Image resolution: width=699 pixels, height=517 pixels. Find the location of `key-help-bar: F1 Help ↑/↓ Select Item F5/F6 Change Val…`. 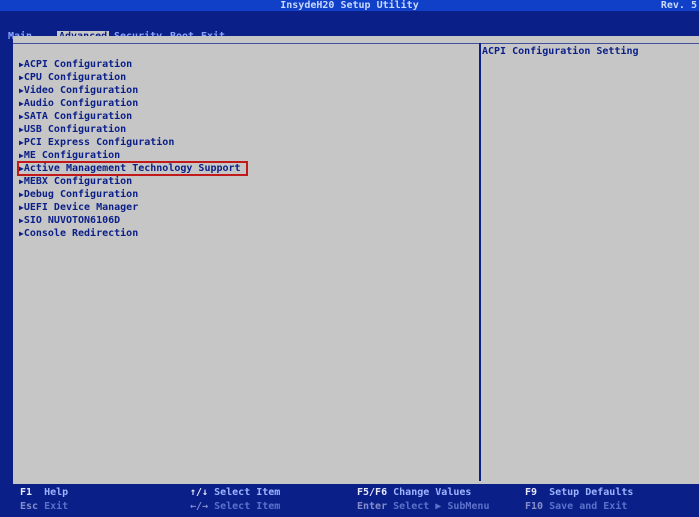

key-help-bar: F1 Help ↑/↓ Select Item F5/F6 Change Val… is located at coordinates (349, 500).